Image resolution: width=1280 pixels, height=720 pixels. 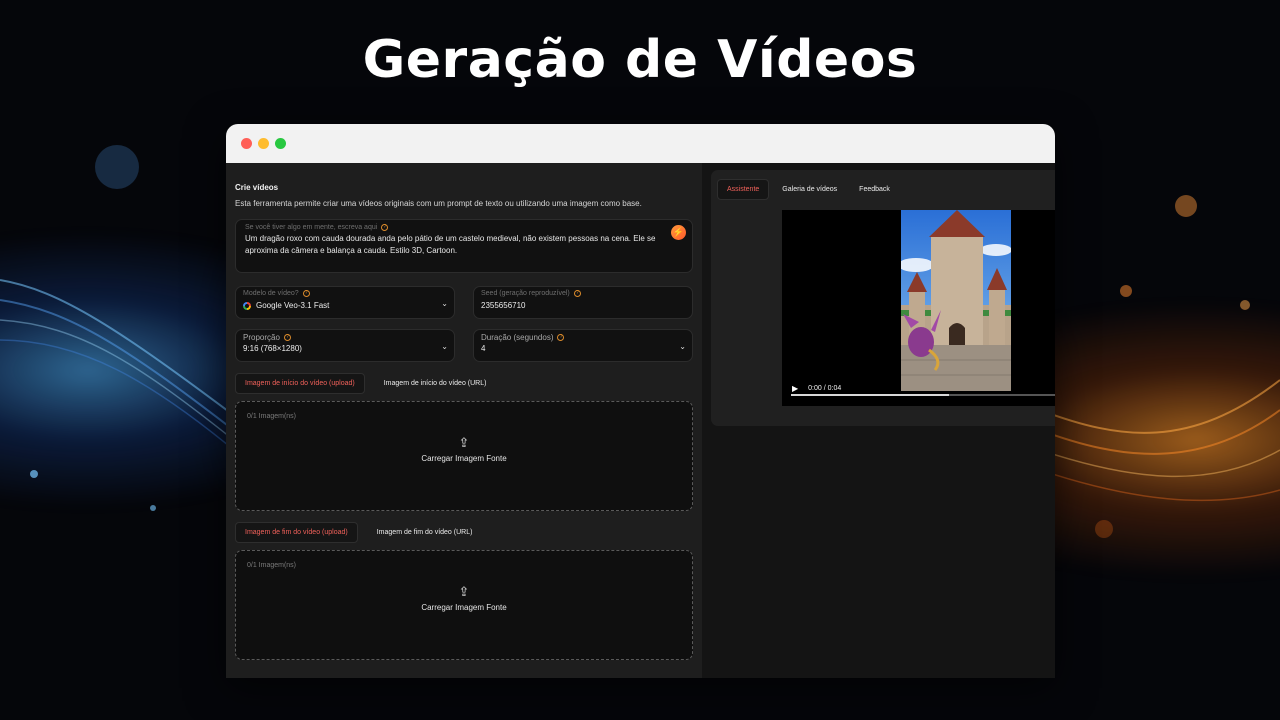 What do you see at coordinates (640, 60) in the screenshot?
I see `page-headline: Geração de Vídeos` at bounding box center [640, 60].